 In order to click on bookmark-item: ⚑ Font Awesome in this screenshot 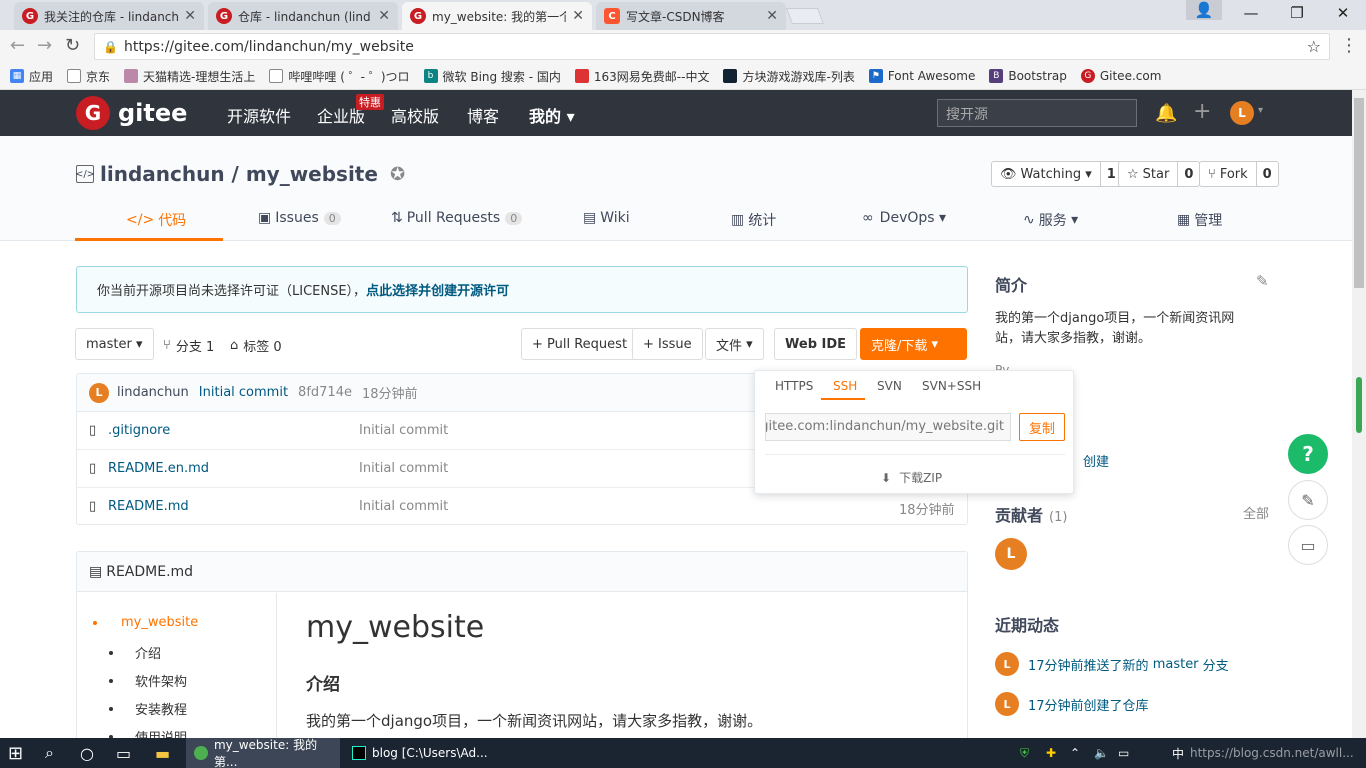, I will do `click(921, 76)`.